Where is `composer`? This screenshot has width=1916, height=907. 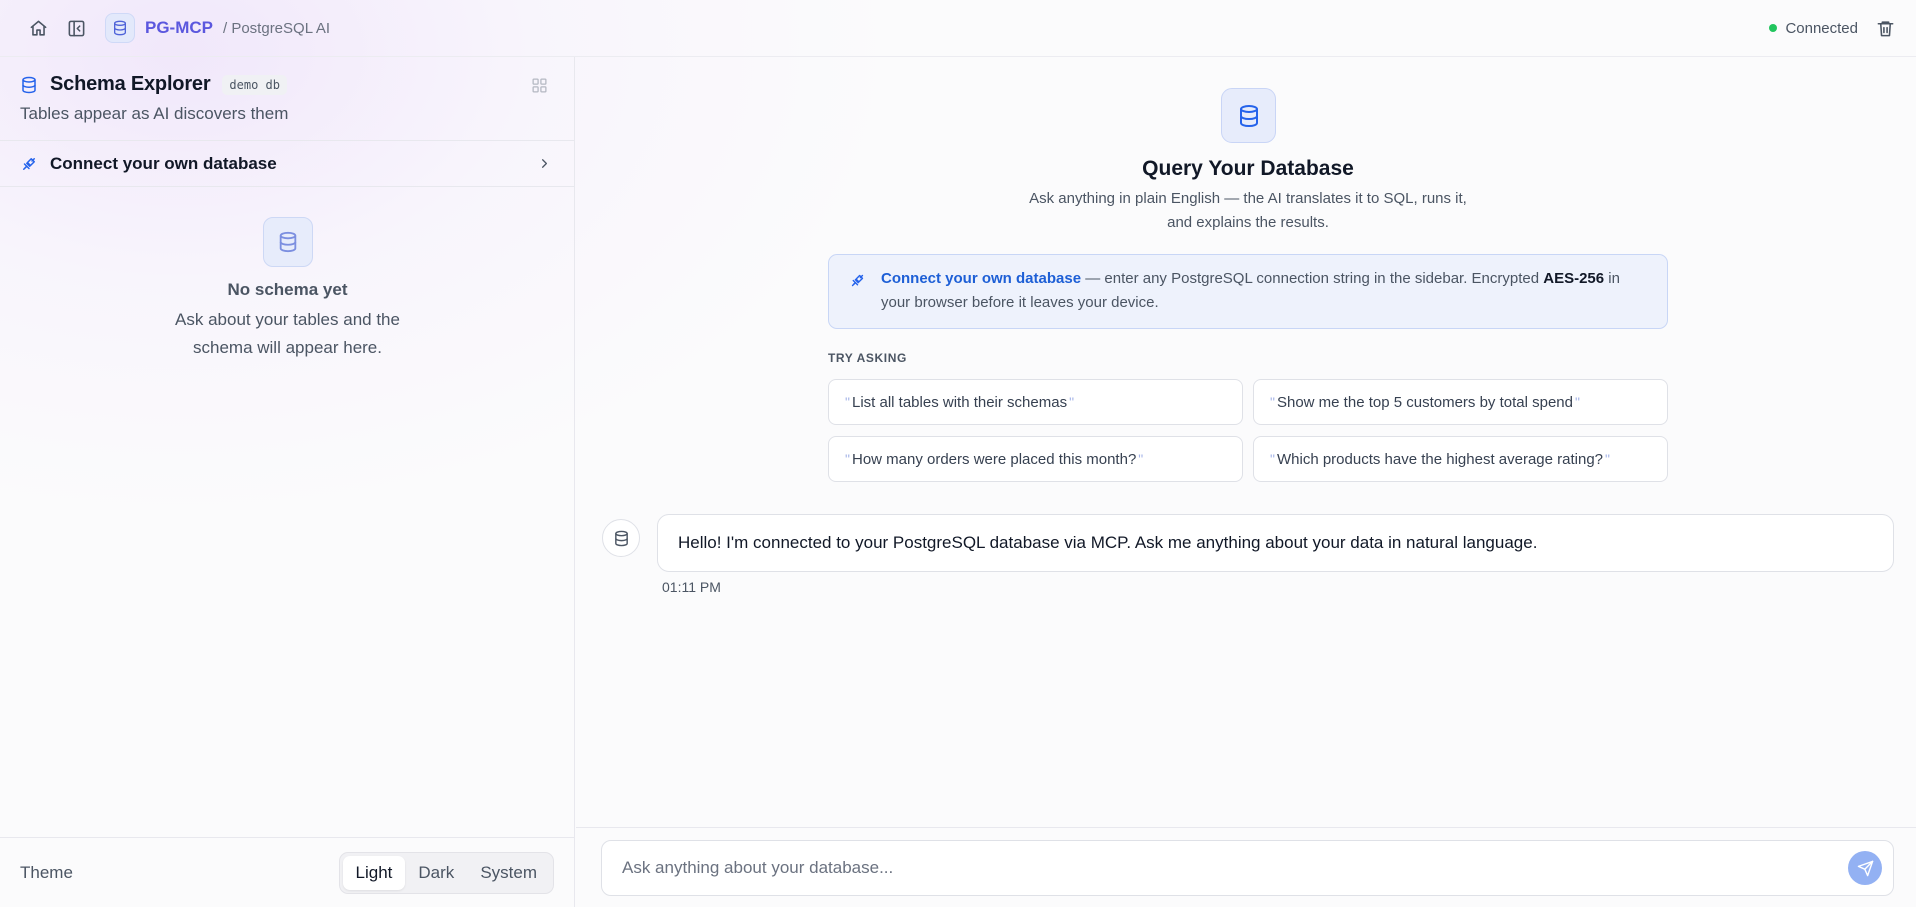 composer is located at coordinates (1247, 868).